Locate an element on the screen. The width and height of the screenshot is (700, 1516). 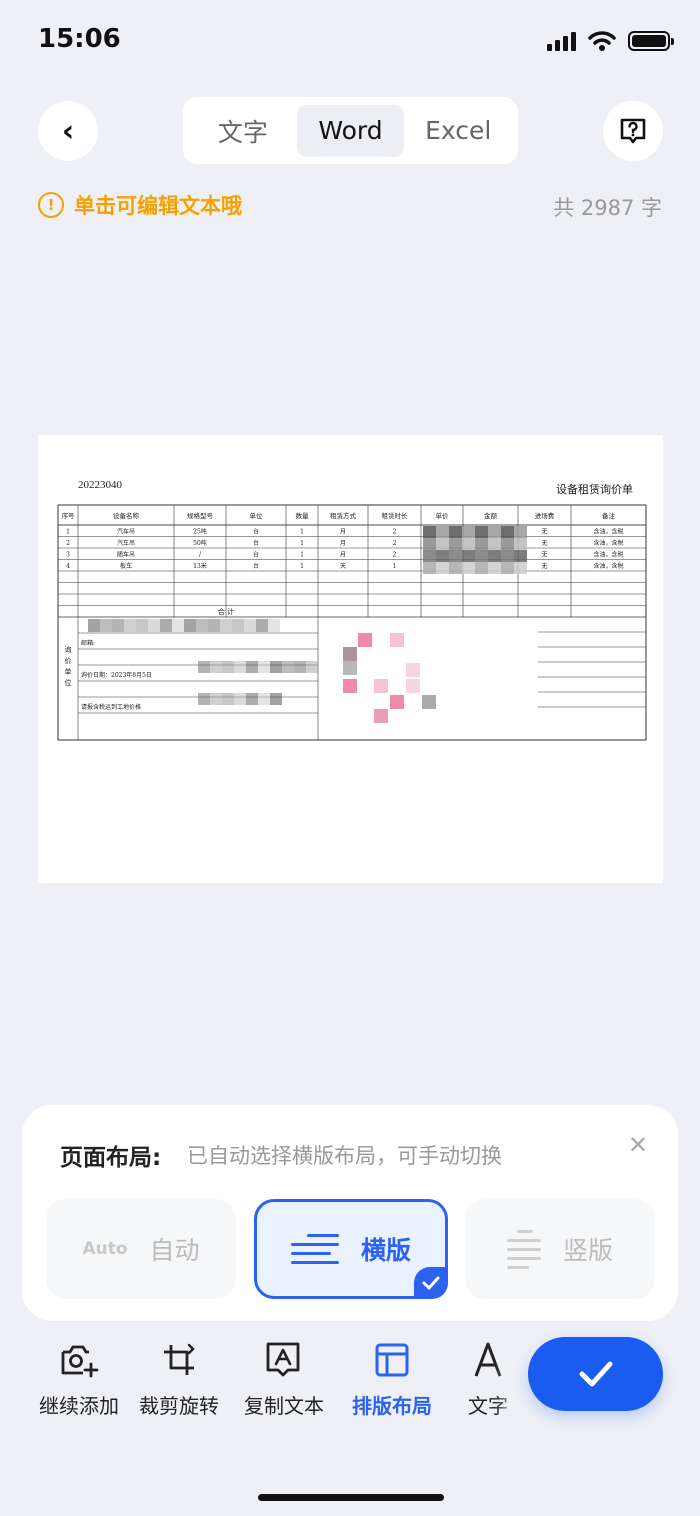
panel-subtitle: 已自动选择横版布局，可手动切换 is located at coordinates (344, 1156).